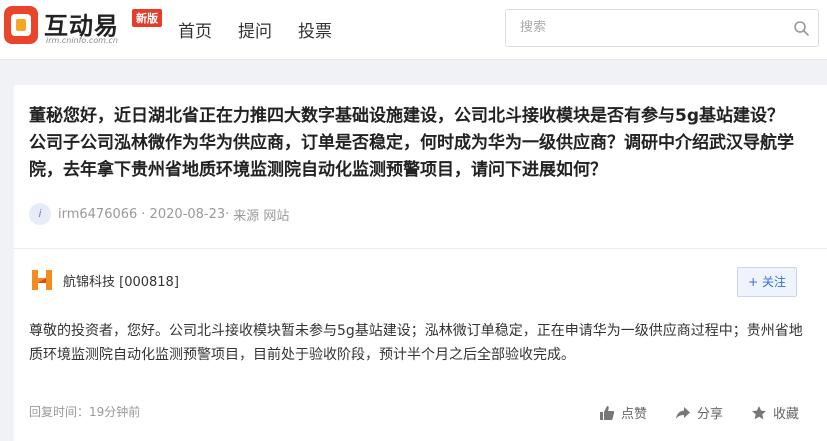 The width and height of the screenshot is (827, 441). I want to click on like-label: 点赞, so click(633, 414).